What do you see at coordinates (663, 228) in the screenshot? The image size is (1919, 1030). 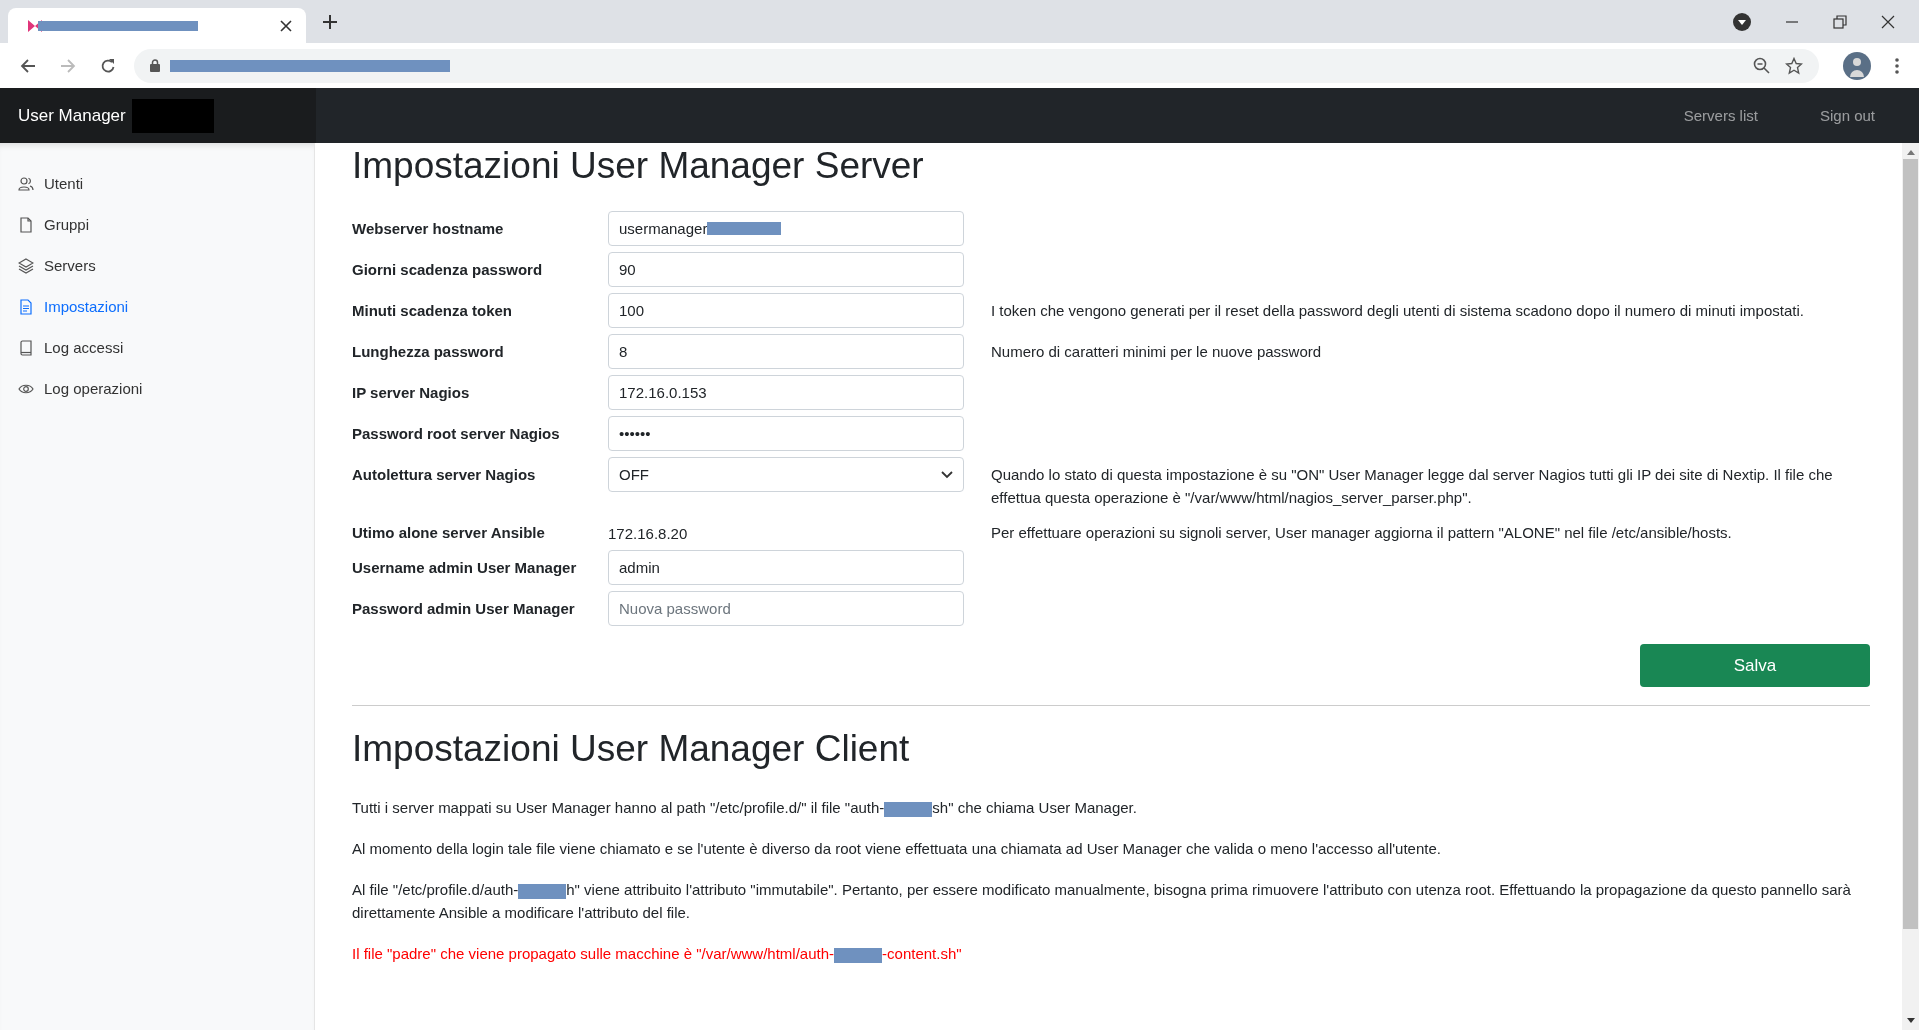 I see `field-value: usermanager` at bounding box center [663, 228].